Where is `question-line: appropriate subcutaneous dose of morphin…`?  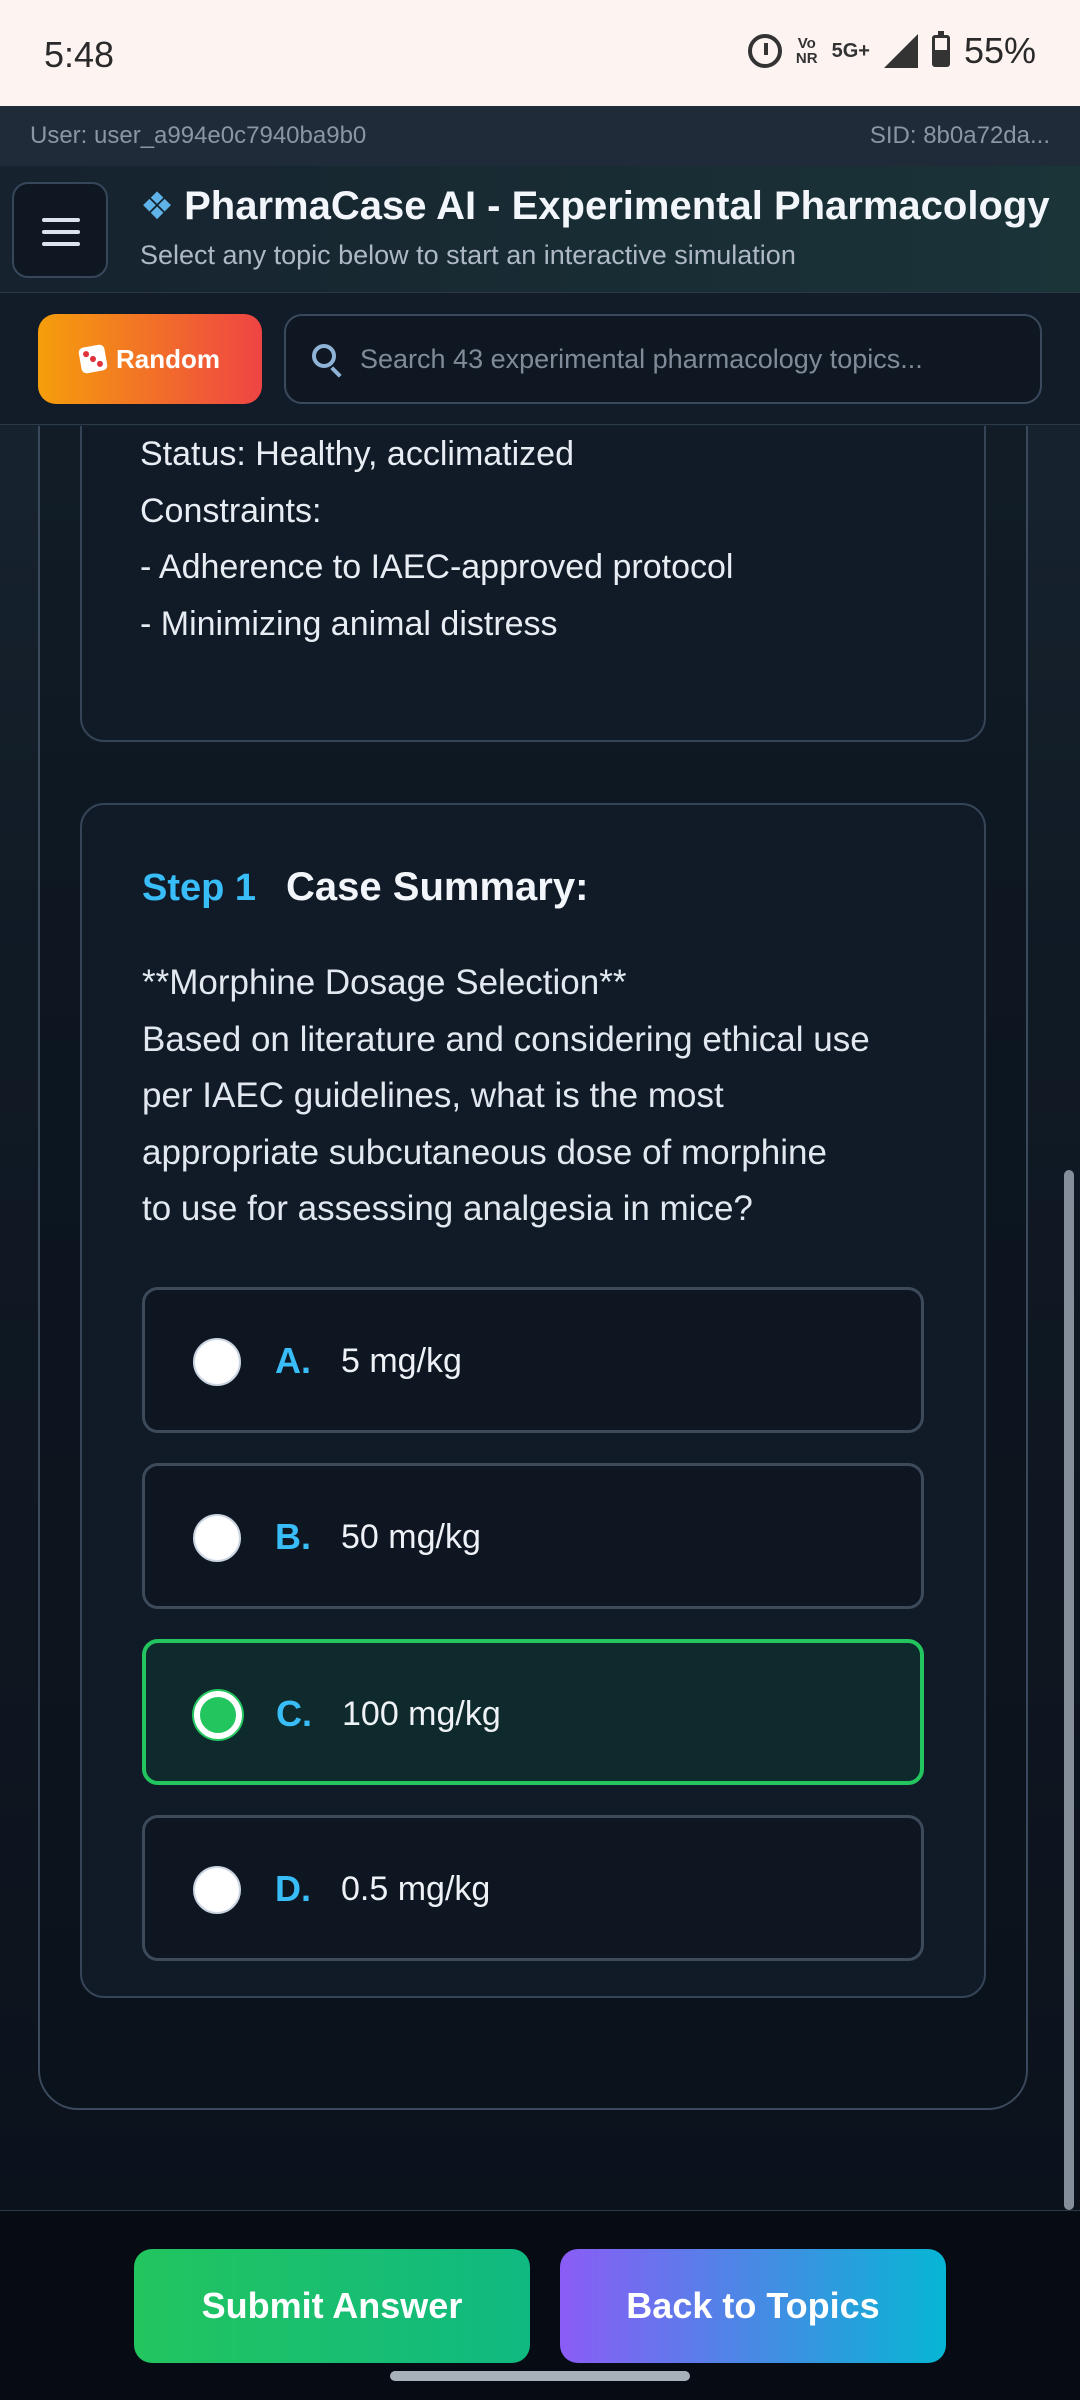 question-line: appropriate subcutaneous dose of morphin… is located at coordinates (484, 1152).